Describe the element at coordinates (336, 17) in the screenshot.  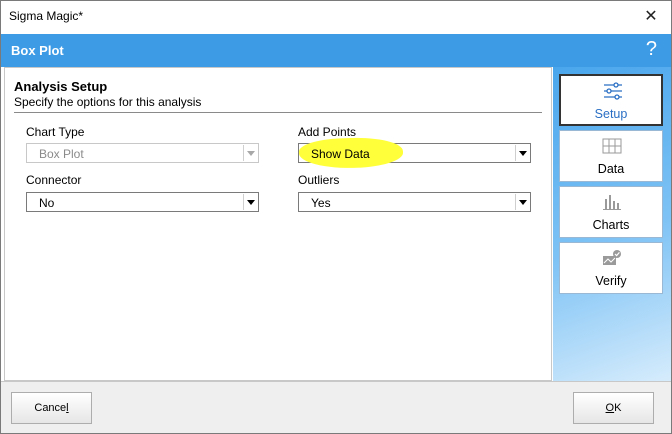
I see `title-bar: Sigma Magic* ✕` at that location.